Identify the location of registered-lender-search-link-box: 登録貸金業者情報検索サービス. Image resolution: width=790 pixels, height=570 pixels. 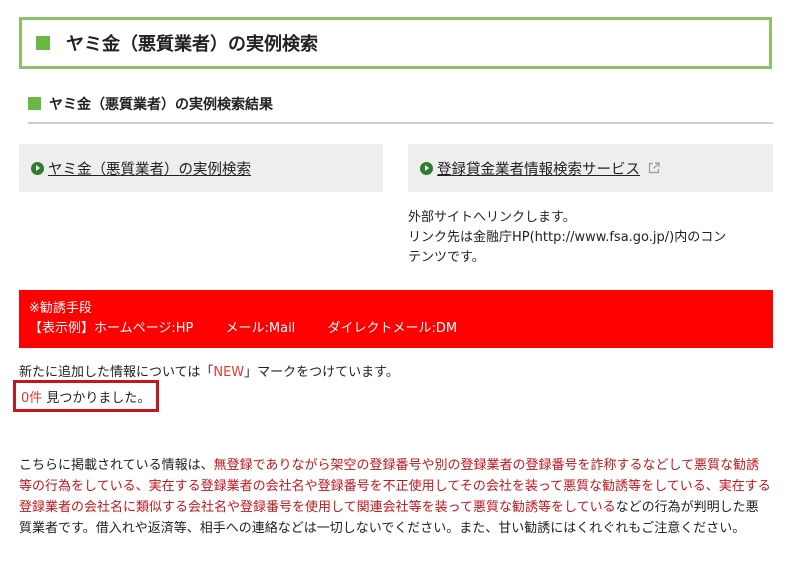
(590, 168).